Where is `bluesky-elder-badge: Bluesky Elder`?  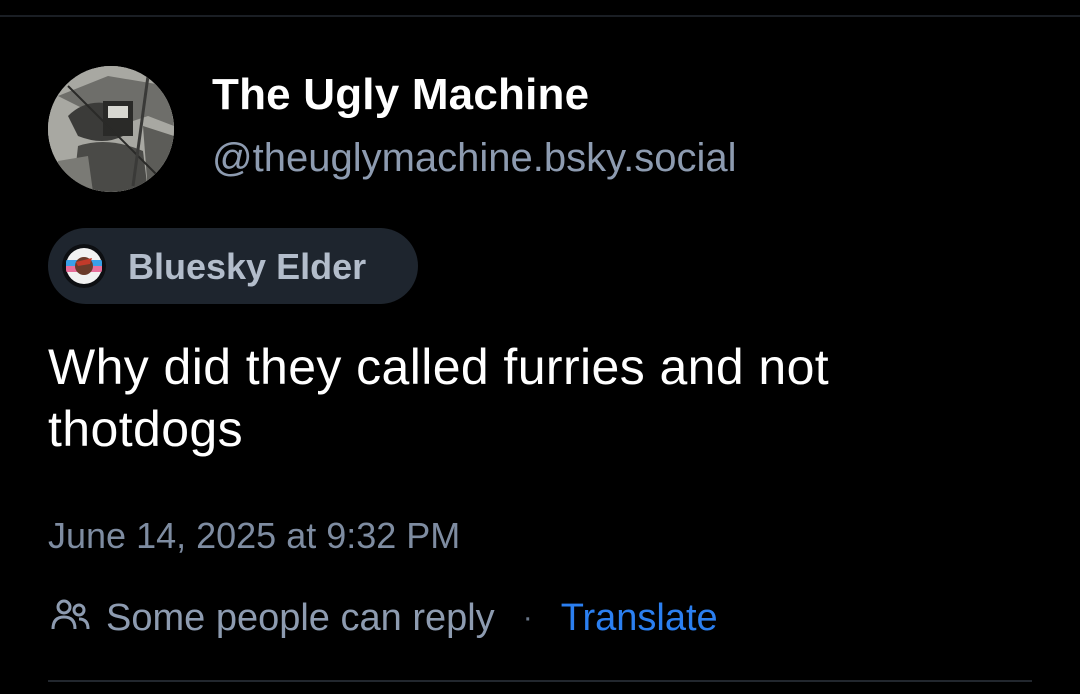 bluesky-elder-badge: Bluesky Elder is located at coordinates (233, 266).